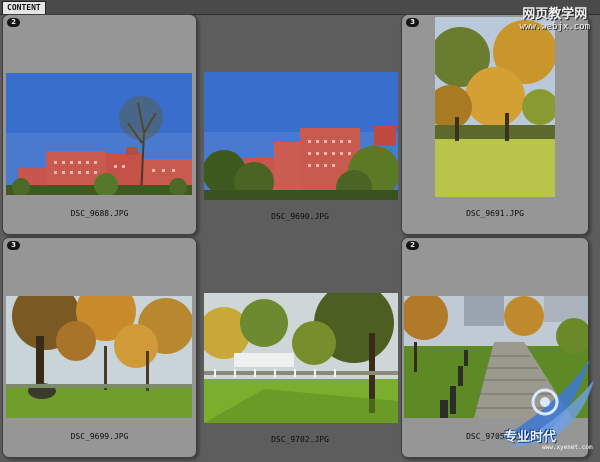  Describe the element at coordinates (300, 7) in the screenshot. I see `top-bar: CONTENT` at that location.